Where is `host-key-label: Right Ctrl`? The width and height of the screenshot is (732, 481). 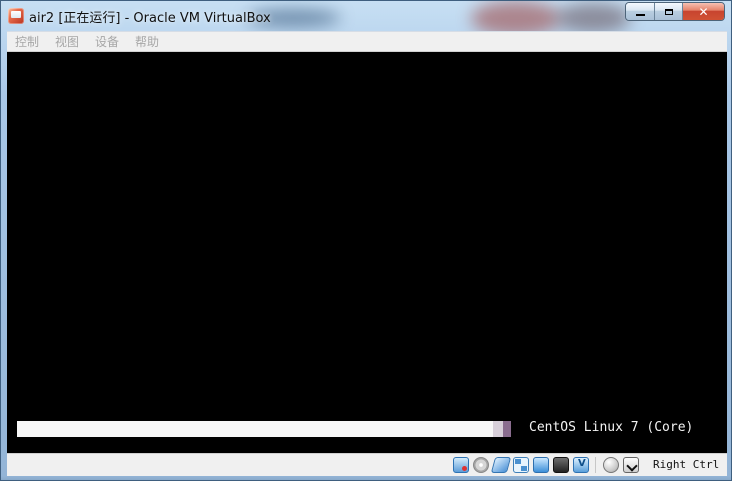 host-key-label: Right Ctrl is located at coordinates (686, 464).